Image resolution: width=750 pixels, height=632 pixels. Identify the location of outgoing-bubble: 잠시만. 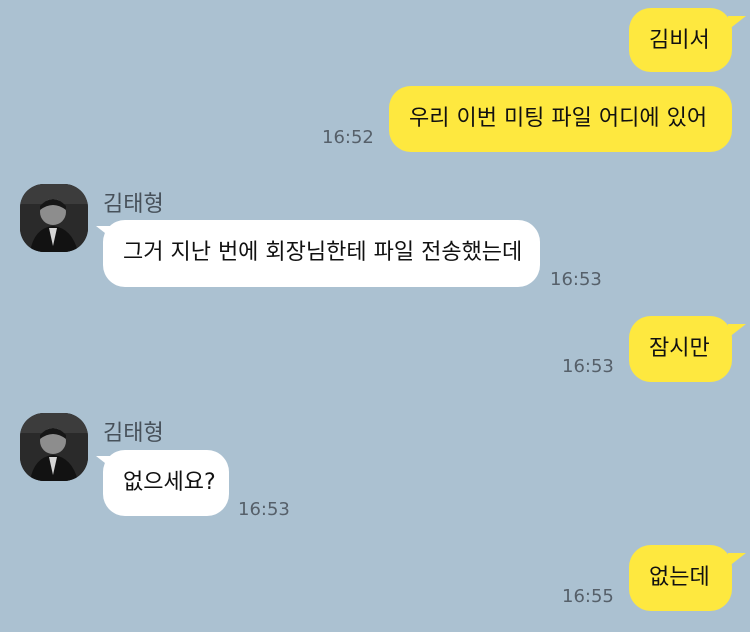
(680, 349).